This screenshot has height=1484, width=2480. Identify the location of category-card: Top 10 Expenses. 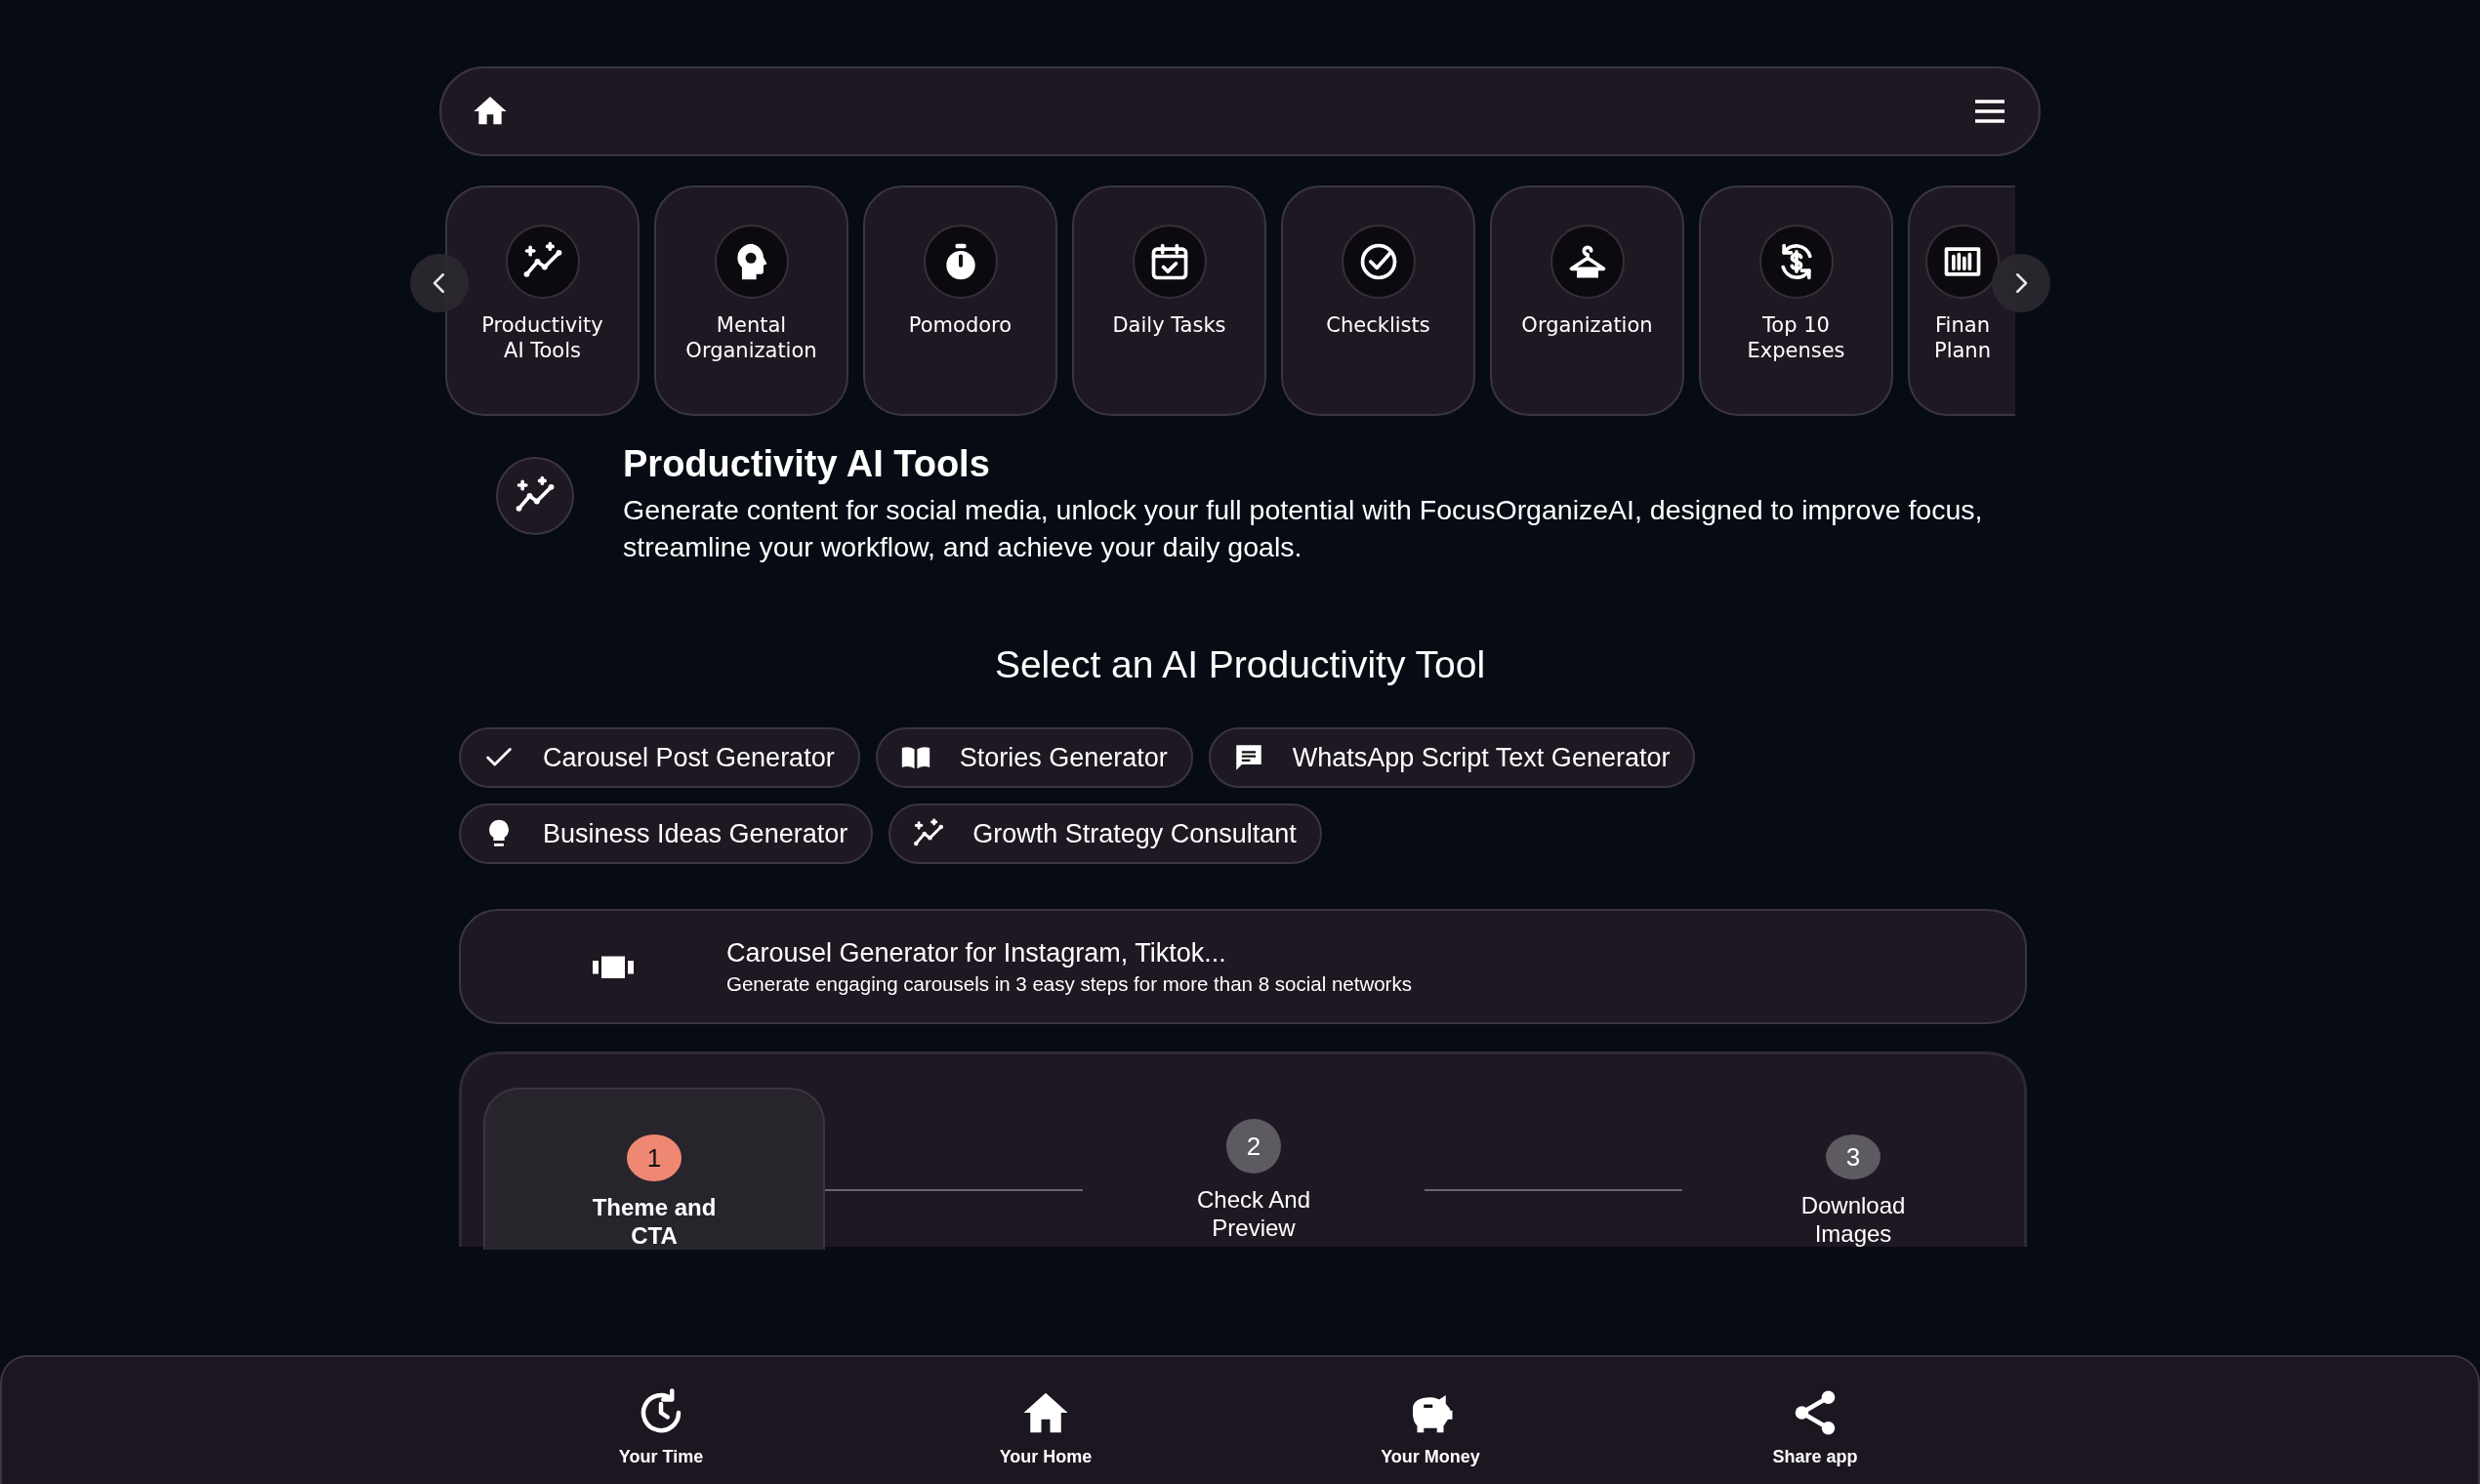
(1796, 301).